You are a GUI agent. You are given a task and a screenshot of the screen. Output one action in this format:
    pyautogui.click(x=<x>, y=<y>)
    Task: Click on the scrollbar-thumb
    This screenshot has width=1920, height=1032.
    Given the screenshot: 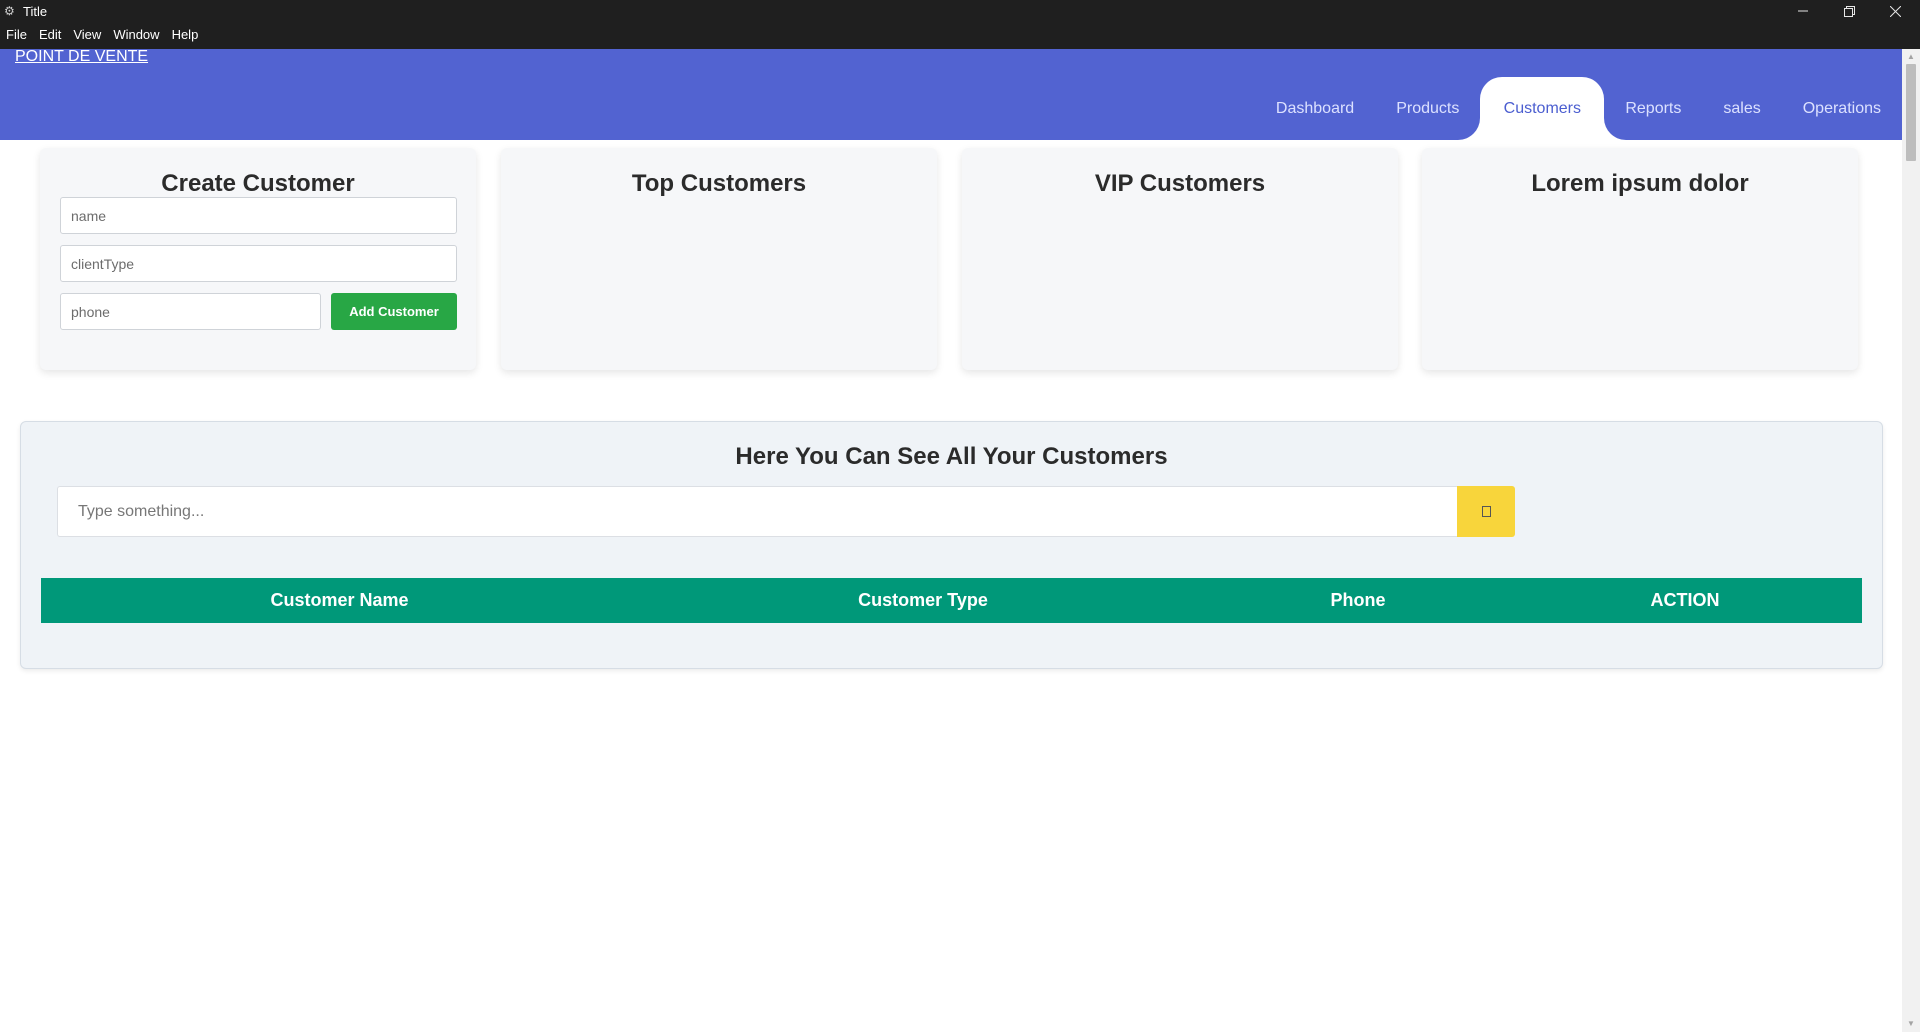 What is the action you would take?
    pyautogui.click(x=1911, y=112)
    